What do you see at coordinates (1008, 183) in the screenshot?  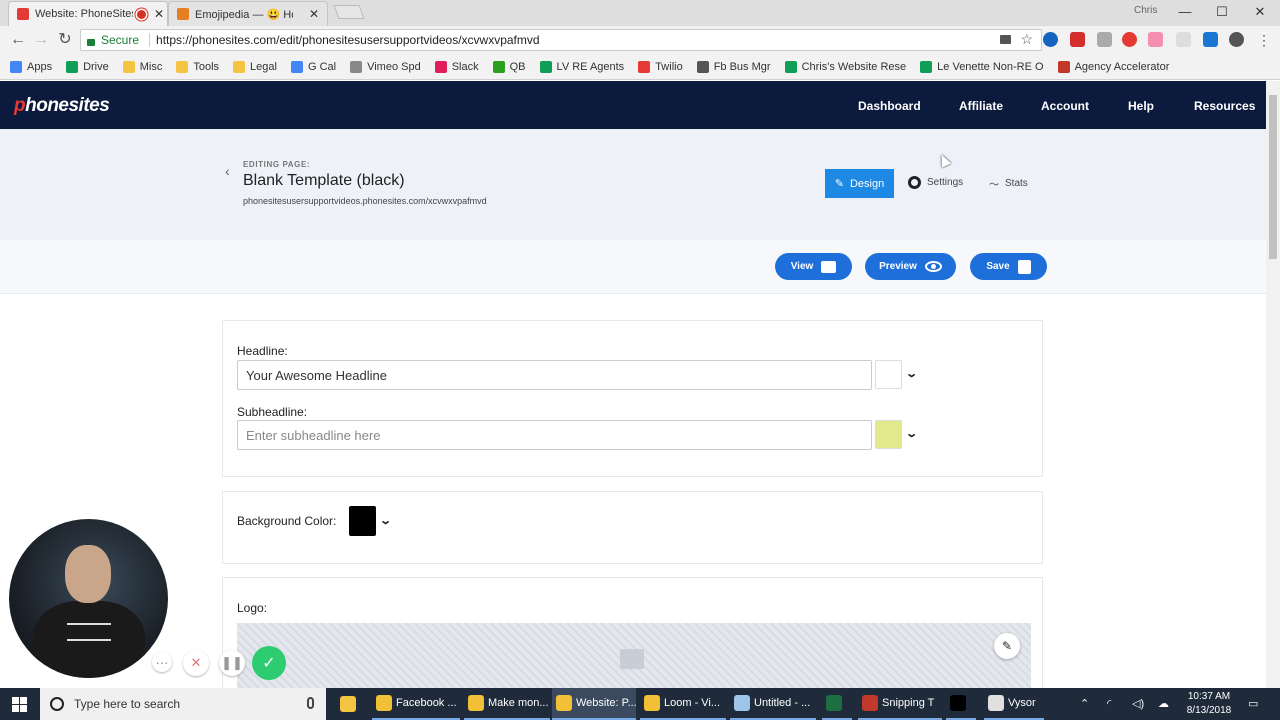 I see `tab-stats: 〜 Stats` at bounding box center [1008, 183].